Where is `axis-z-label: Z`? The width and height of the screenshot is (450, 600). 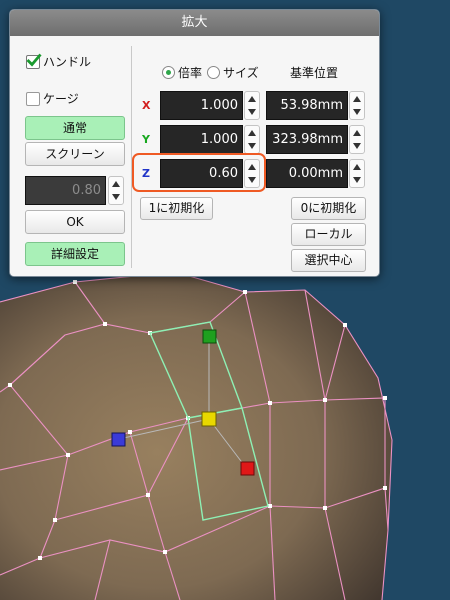
axis-z-label: Z is located at coordinates (146, 173).